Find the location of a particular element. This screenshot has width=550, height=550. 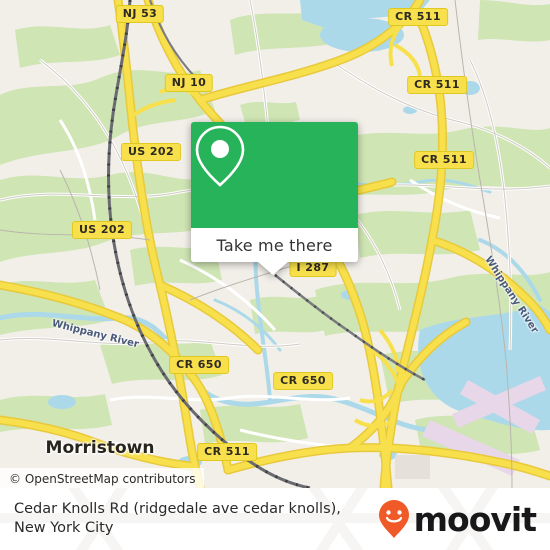

road-shield-cr511-a: CR 511 is located at coordinates (418, 17).